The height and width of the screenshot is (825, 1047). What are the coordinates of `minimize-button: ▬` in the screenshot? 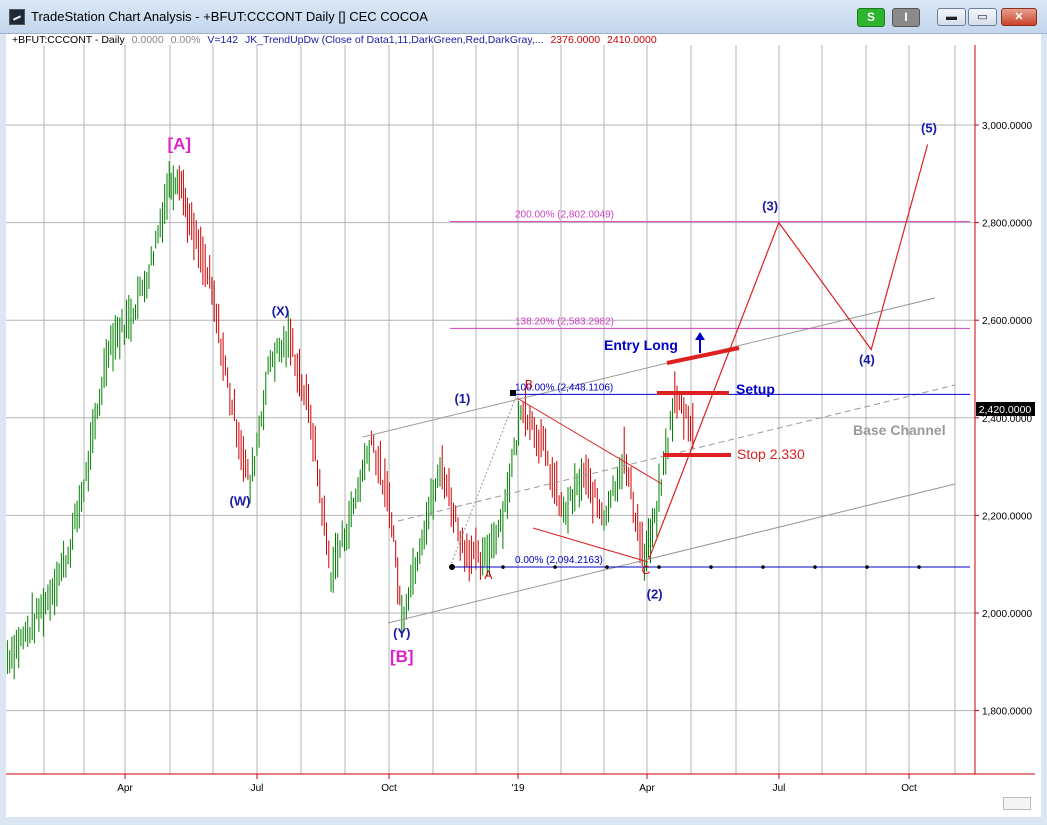 It's located at (951, 17).